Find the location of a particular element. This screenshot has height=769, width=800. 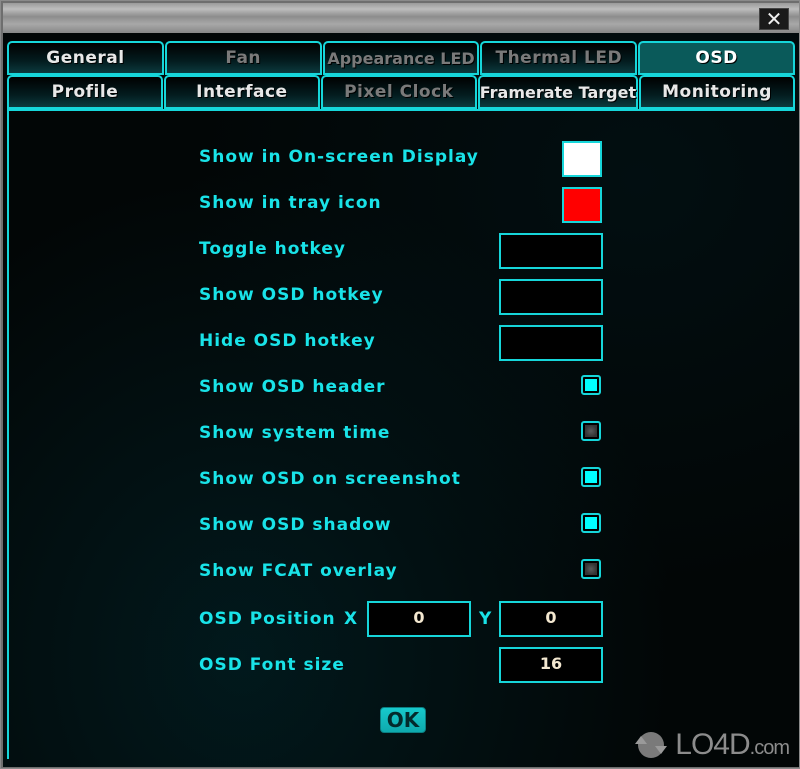

title-bar: ✕ is located at coordinates (401, 18).